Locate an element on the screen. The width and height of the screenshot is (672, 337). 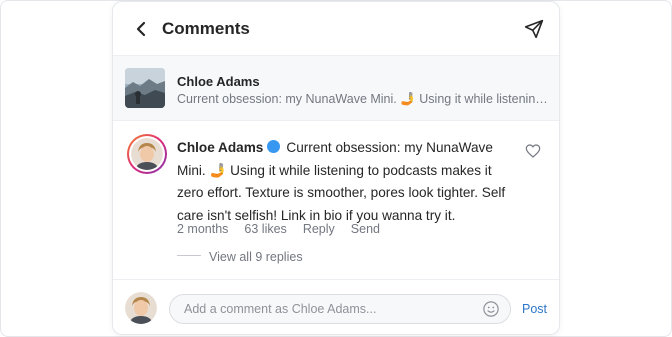
emoji-button is located at coordinates (491, 309).